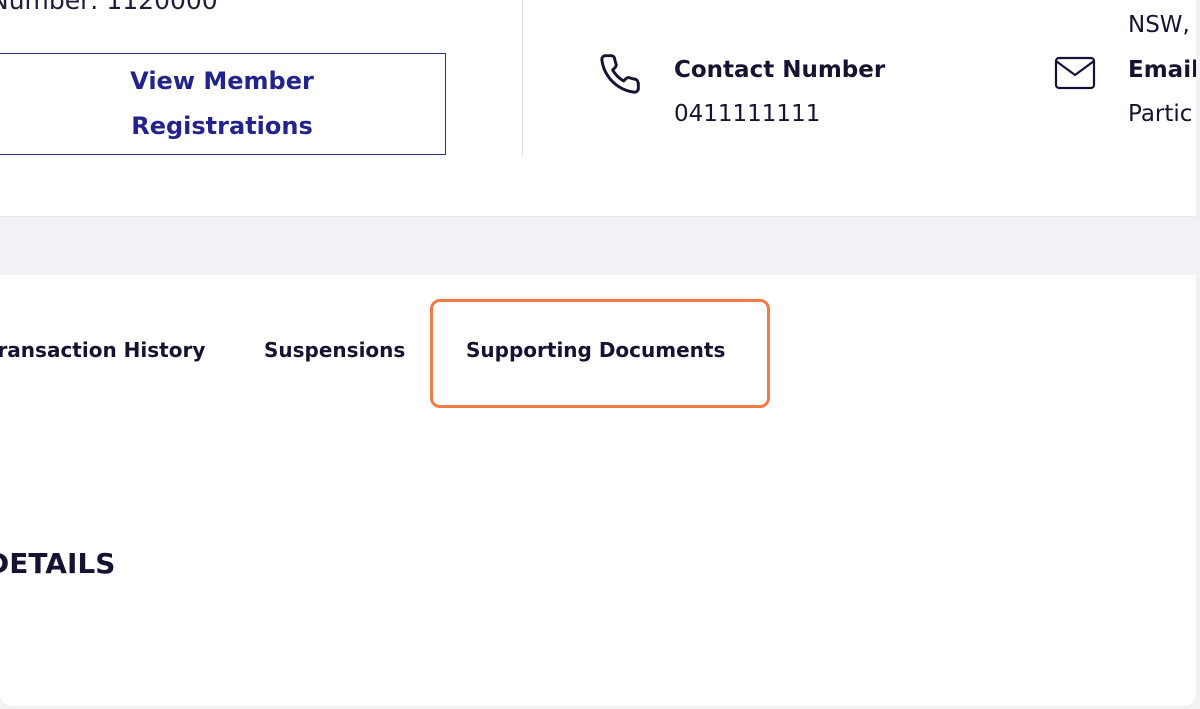 The width and height of the screenshot is (1200, 709). Describe the element at coordinates (58, 563) in the screenshot. I see `section-heading: DETAILS` at that location.